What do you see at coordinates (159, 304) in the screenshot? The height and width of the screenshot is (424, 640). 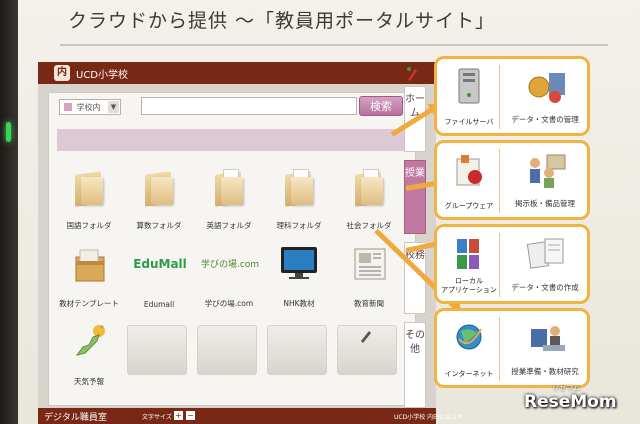 I see `tile-label: Edumall` at bounding box center [159, 304].